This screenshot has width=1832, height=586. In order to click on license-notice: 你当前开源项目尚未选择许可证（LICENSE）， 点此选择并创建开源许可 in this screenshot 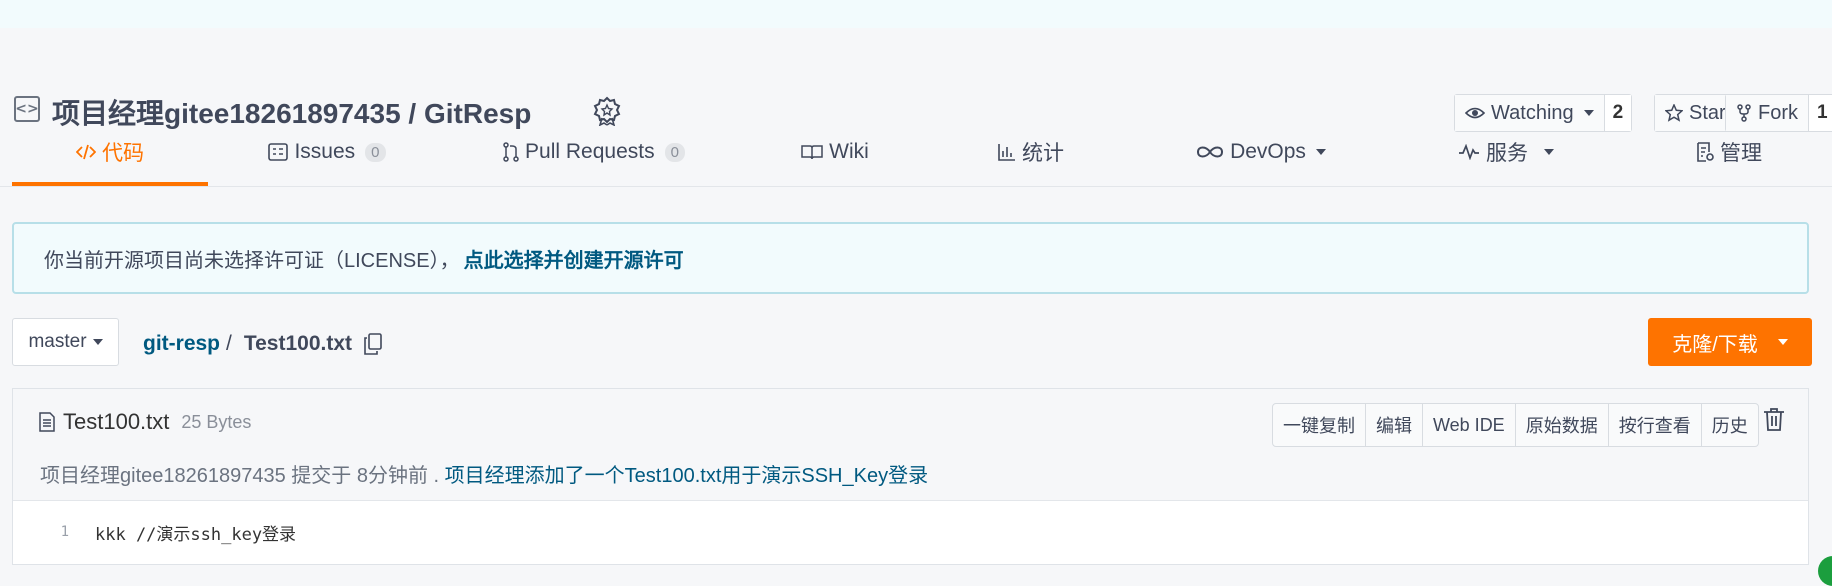, I will do `click(910, 258)`.